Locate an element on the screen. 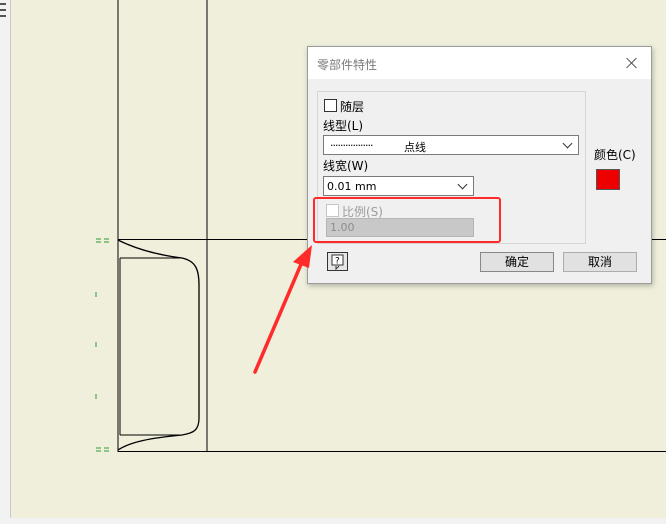 The image size is (666, 524). lineweight-label: 线宽(W) is located at coordinates (346, 166).